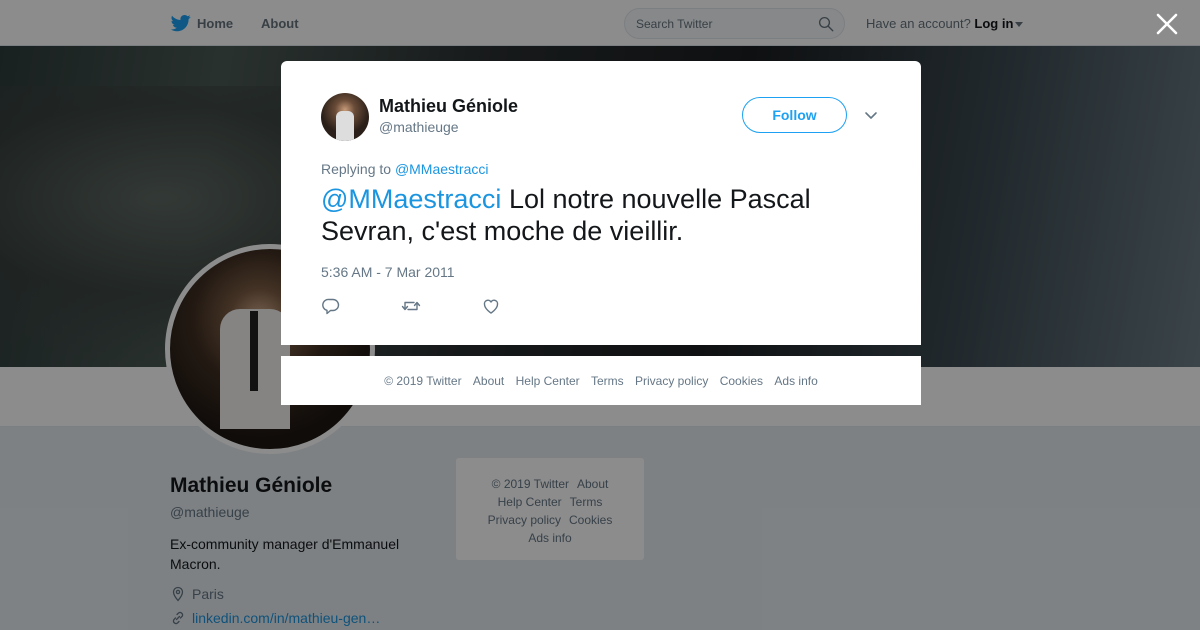 The image size is (1200, 630). I want to click on tweet-avatar-shirt, so click(345, 126).